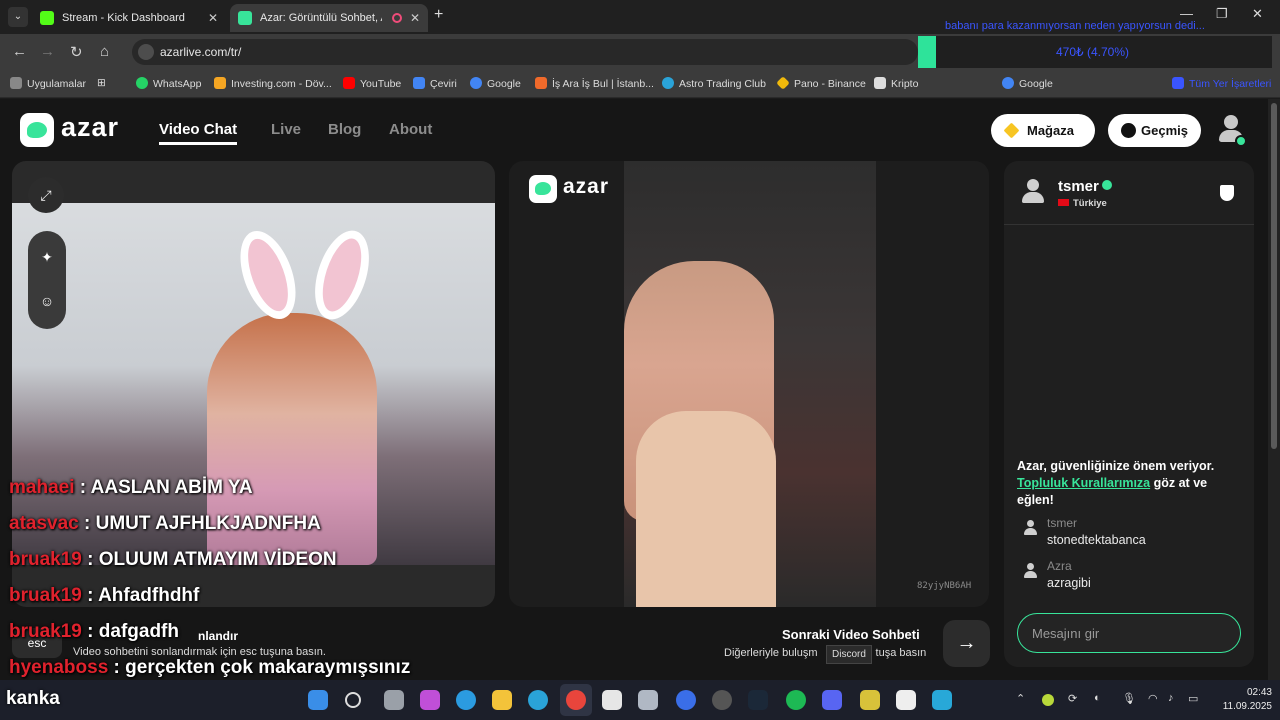 This screenshot has height=720, width=1280. I want to click on tray-chevron-icon: ⌃, so click(1020, 698).